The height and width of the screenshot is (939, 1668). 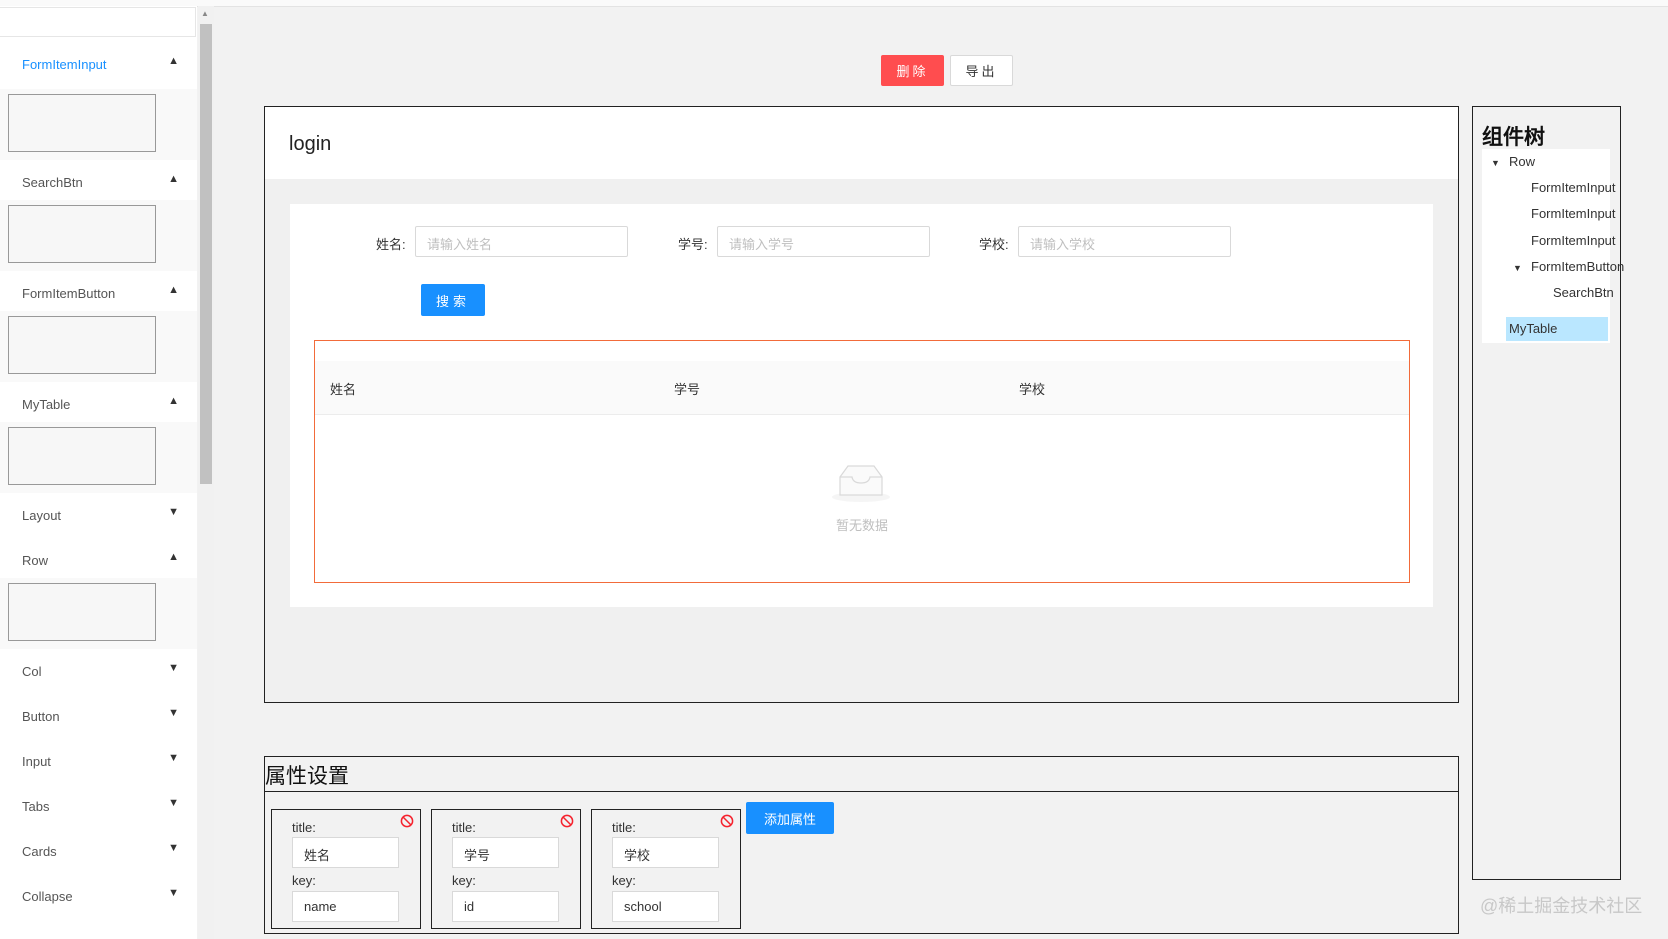 I want to click on sidebar-item-label: Col, so click(x=32, y=671).